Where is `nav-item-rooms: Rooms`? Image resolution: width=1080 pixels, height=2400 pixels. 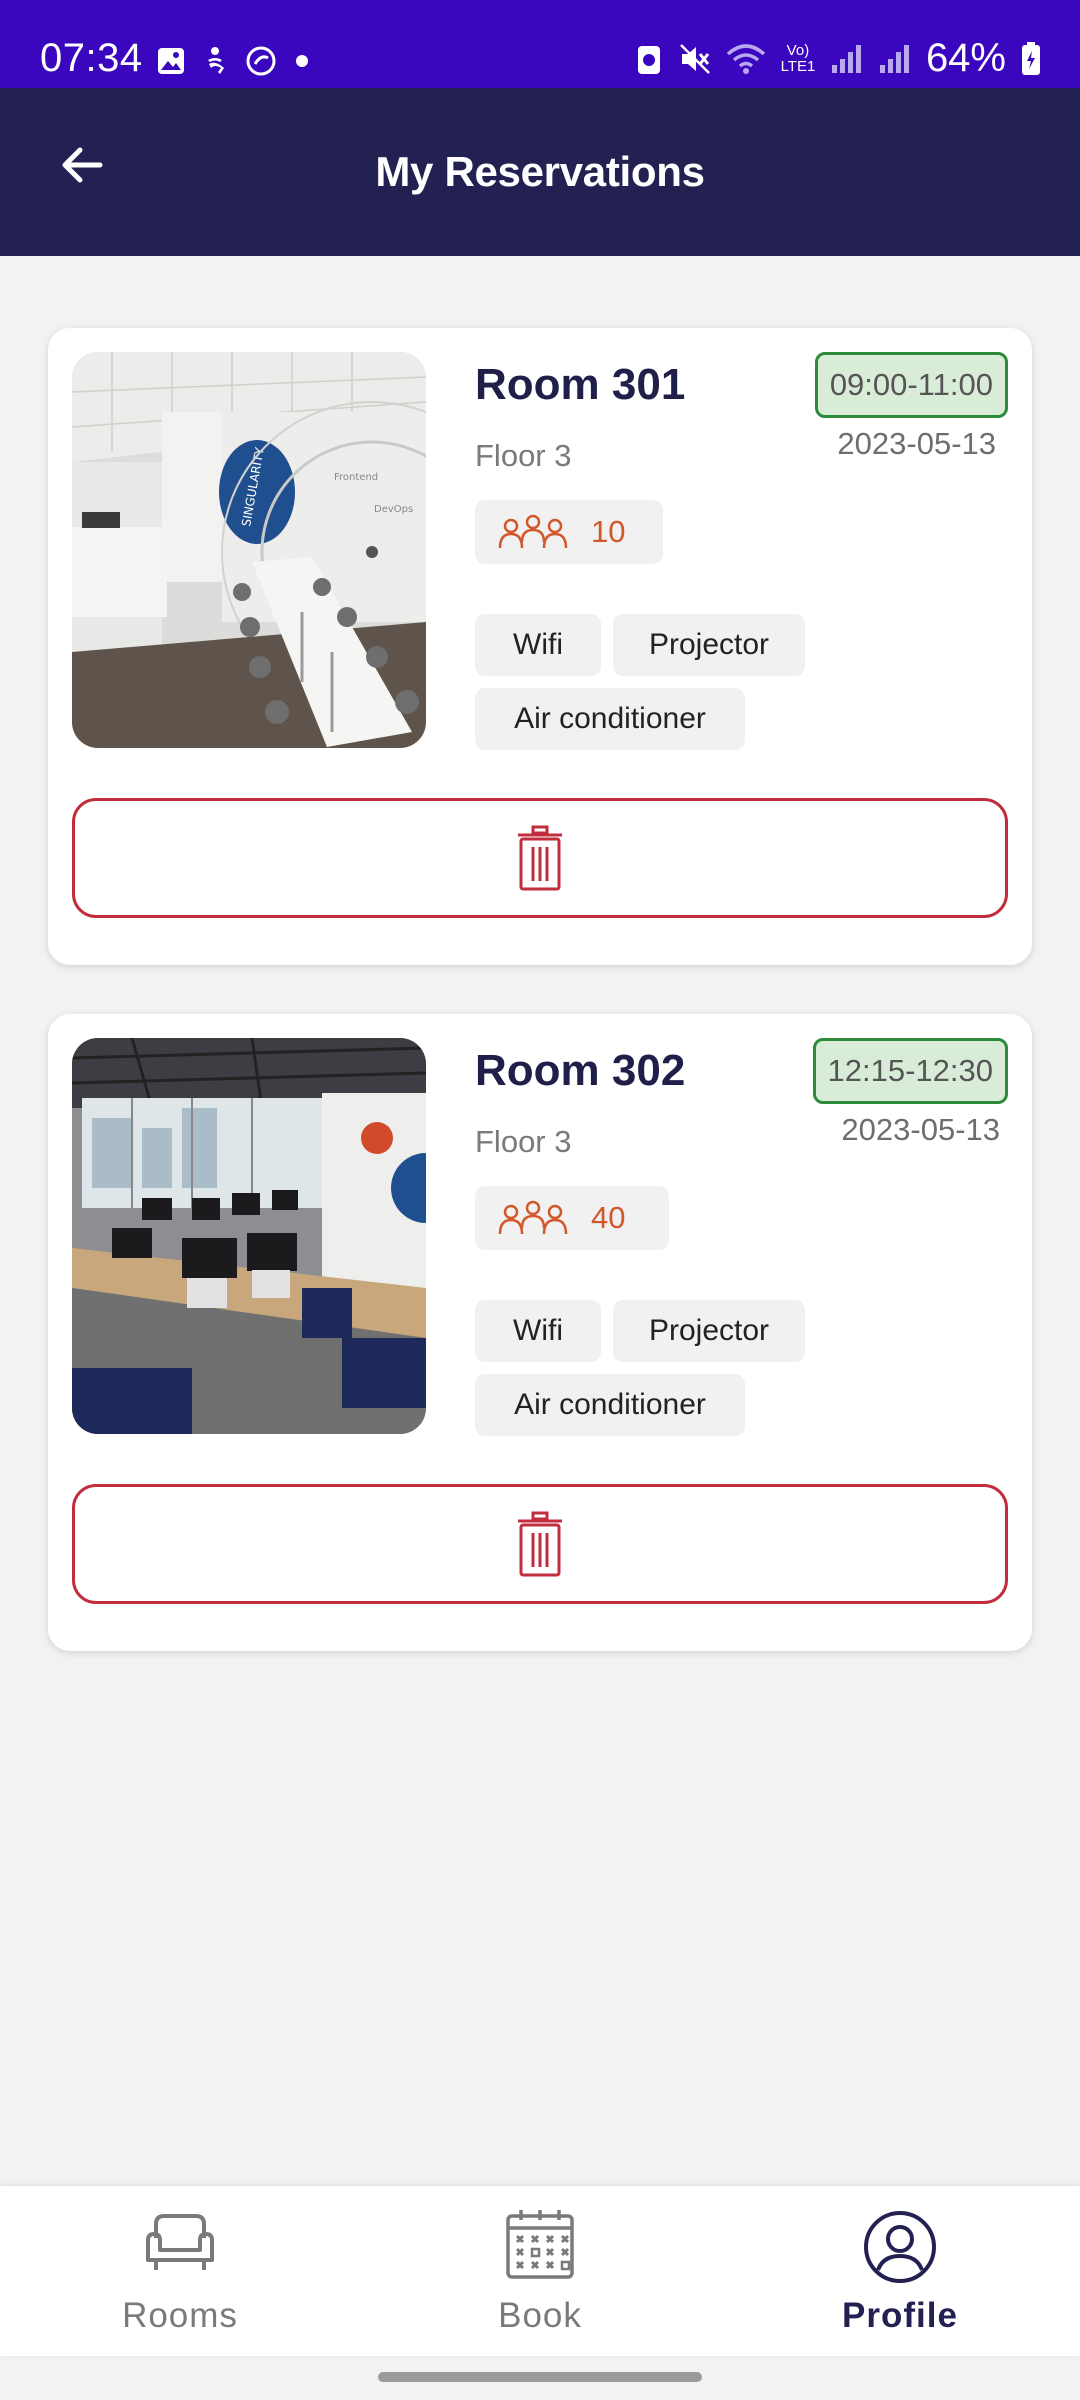
nav-item-rooms: Rooms is located at coordinates (180, 2271).